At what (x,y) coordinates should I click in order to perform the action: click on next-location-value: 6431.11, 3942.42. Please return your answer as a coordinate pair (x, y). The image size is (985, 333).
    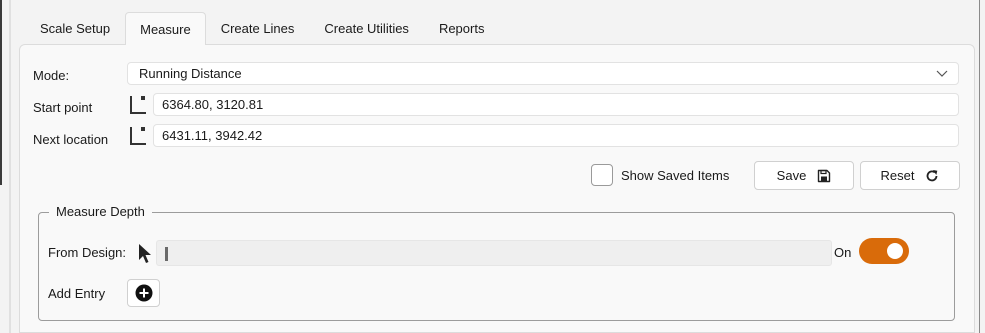
    Looking at the image, I should click on (212, 135).